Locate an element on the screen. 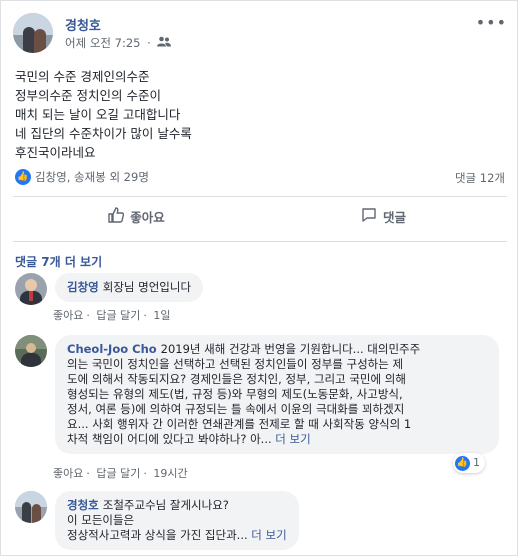  comment-text: 도에 의해서 작동되지요? 경제인들은 정치인, 정부, 그리고 국민에 의해 is located at coordinates (236, 379).